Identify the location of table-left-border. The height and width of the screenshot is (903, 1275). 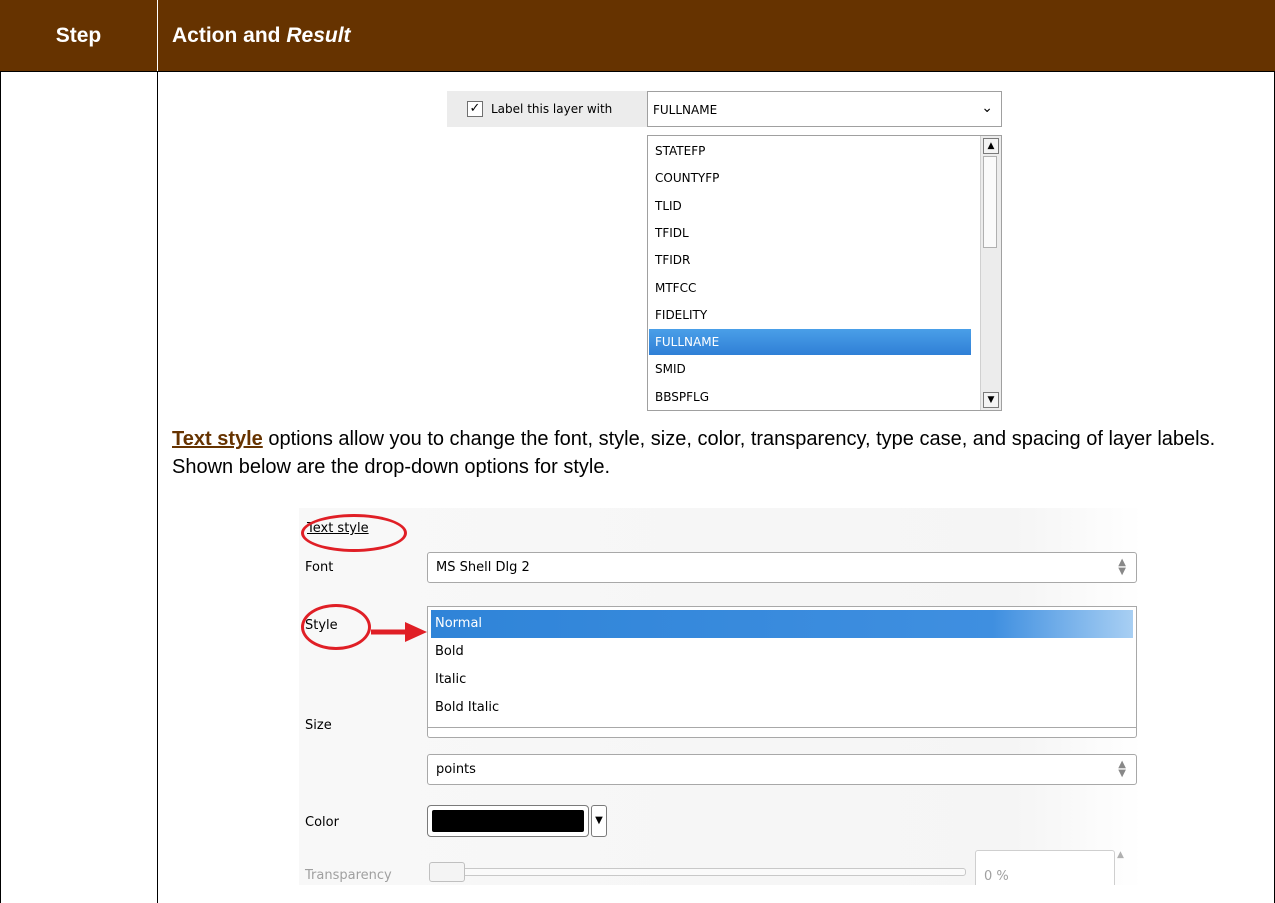
(0, 487).